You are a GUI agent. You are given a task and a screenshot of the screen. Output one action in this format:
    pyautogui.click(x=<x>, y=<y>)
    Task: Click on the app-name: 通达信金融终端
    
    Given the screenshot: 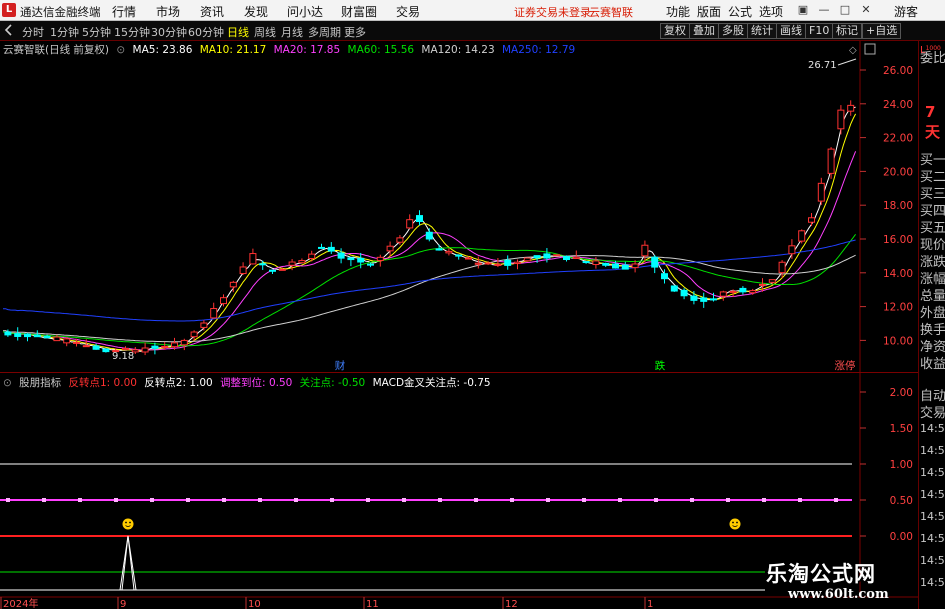 What is the action you would take?
    pyautogui.click(x=60, y=12)
    